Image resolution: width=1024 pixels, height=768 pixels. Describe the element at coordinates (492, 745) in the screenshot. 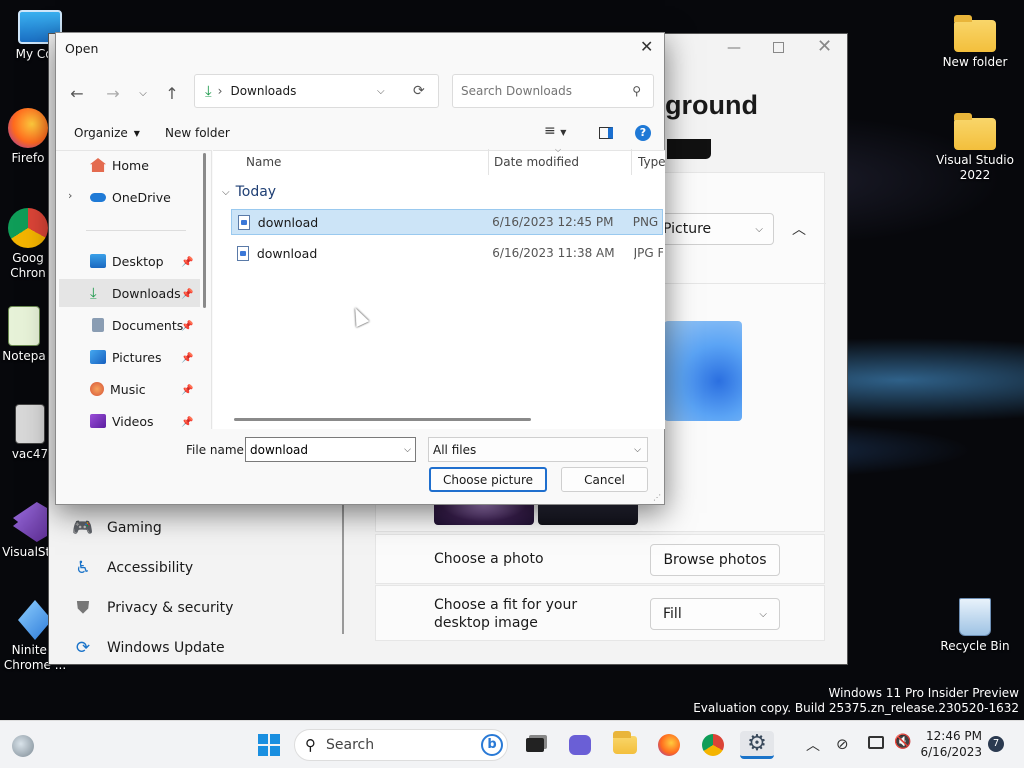

I see `bing-icon: b` at that location.